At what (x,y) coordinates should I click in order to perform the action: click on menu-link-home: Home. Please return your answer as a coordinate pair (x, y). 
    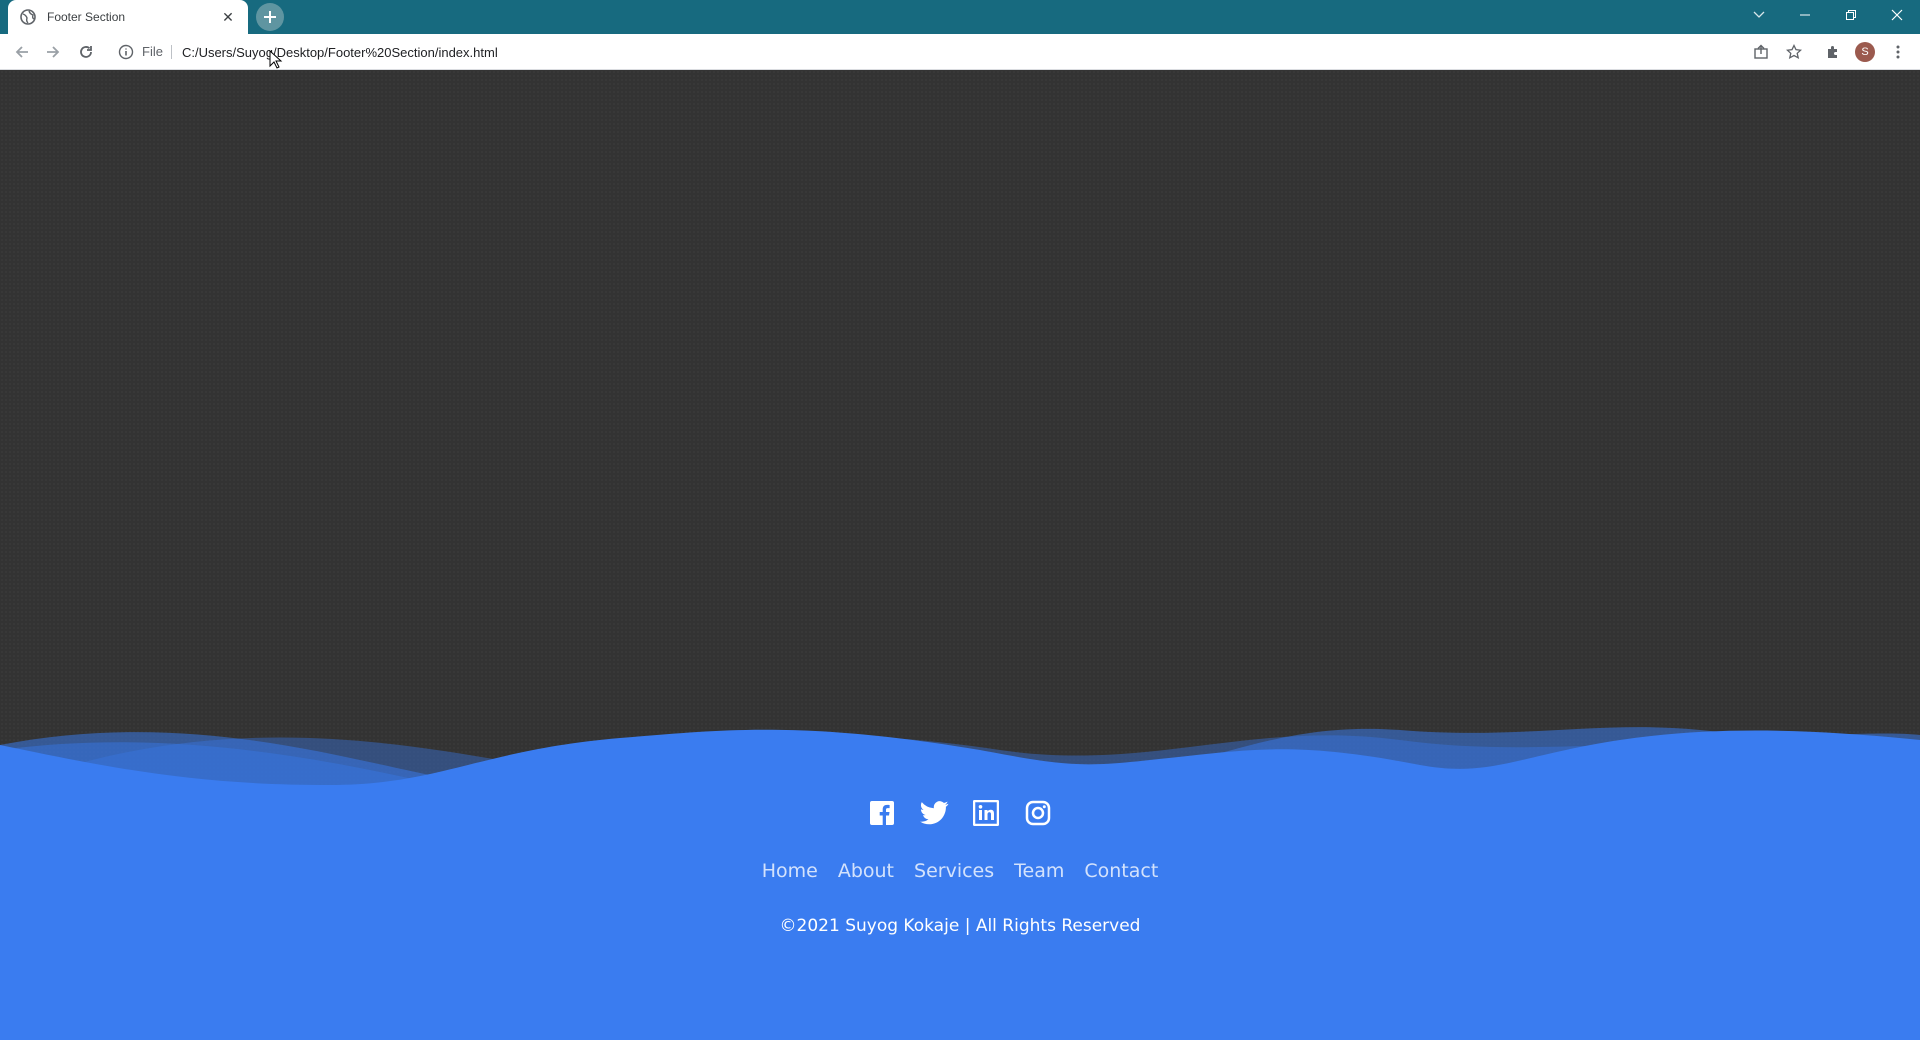
    Looking at the image, I should click on (790, 871).